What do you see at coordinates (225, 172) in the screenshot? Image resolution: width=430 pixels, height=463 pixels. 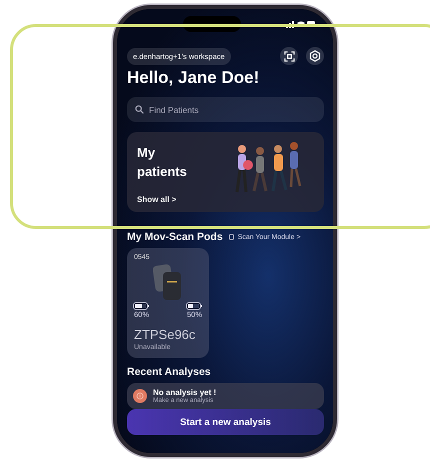 I see `patients-card: My patients Show all >` at bounding box center [225, 172].